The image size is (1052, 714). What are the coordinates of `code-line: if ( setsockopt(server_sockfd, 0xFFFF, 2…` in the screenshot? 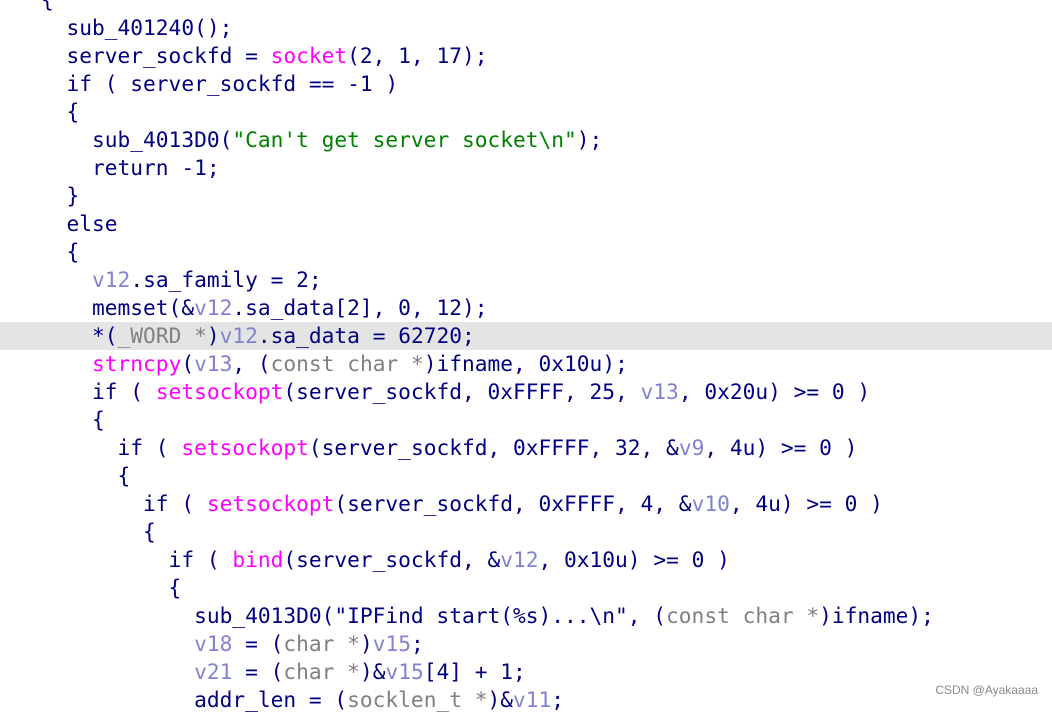 It's located at (526, 392).